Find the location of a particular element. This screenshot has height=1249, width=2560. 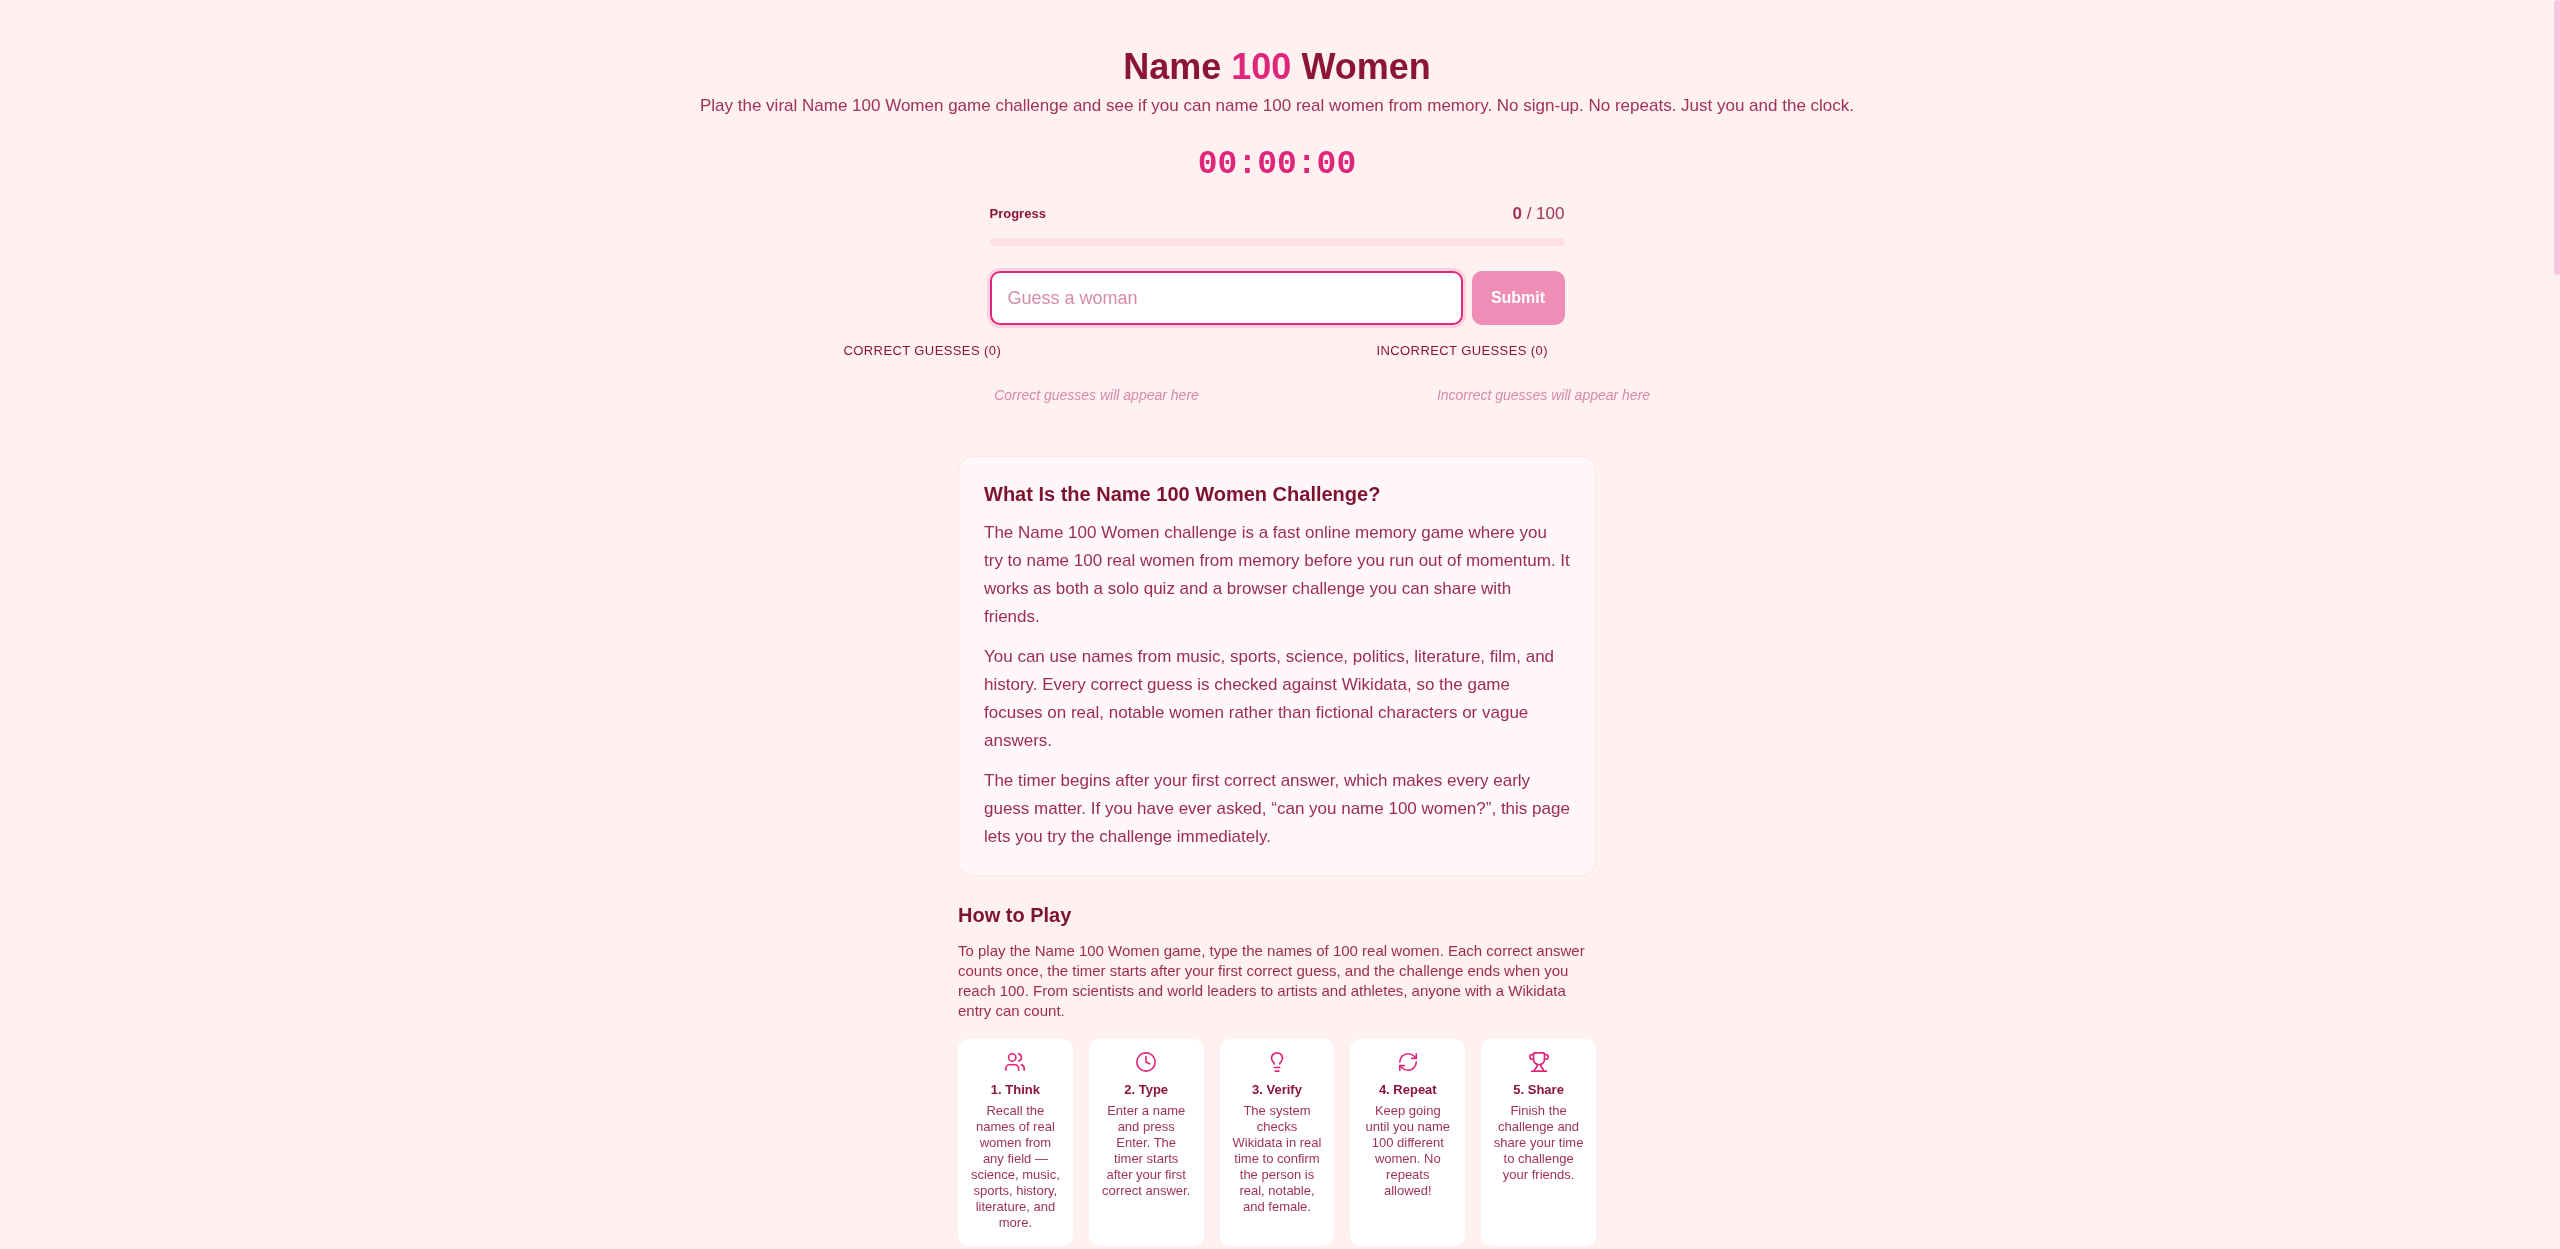

guess-input: Guess a woman is located at coordinates (1226, 298).